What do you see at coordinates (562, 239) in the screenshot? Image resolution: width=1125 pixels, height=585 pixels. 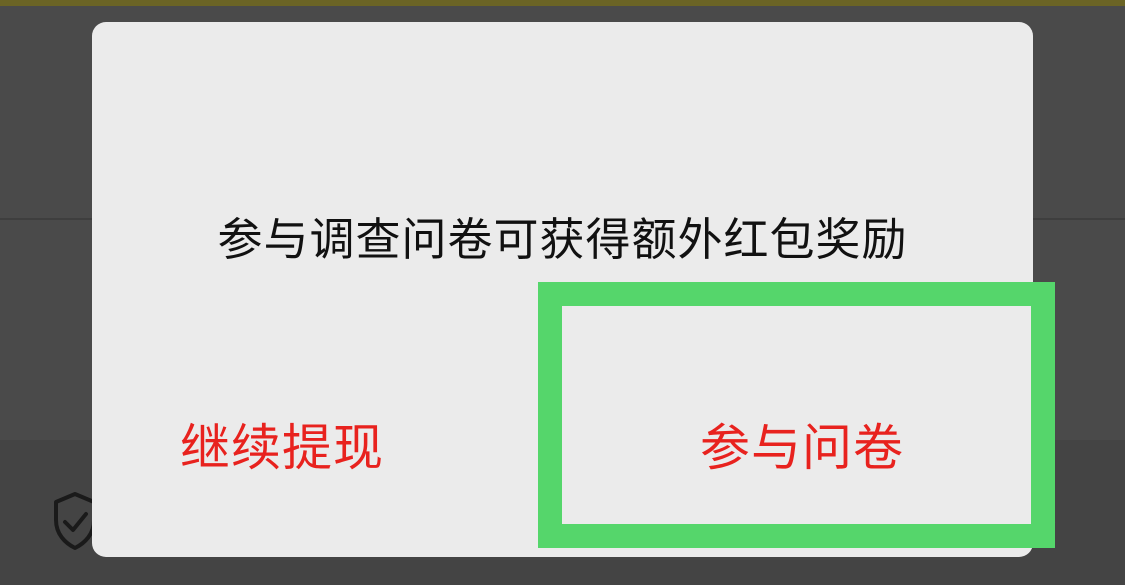 I see `dialog-message: 参与调查问卷可获得额外红包奖励` at bounding box center [562, 239].